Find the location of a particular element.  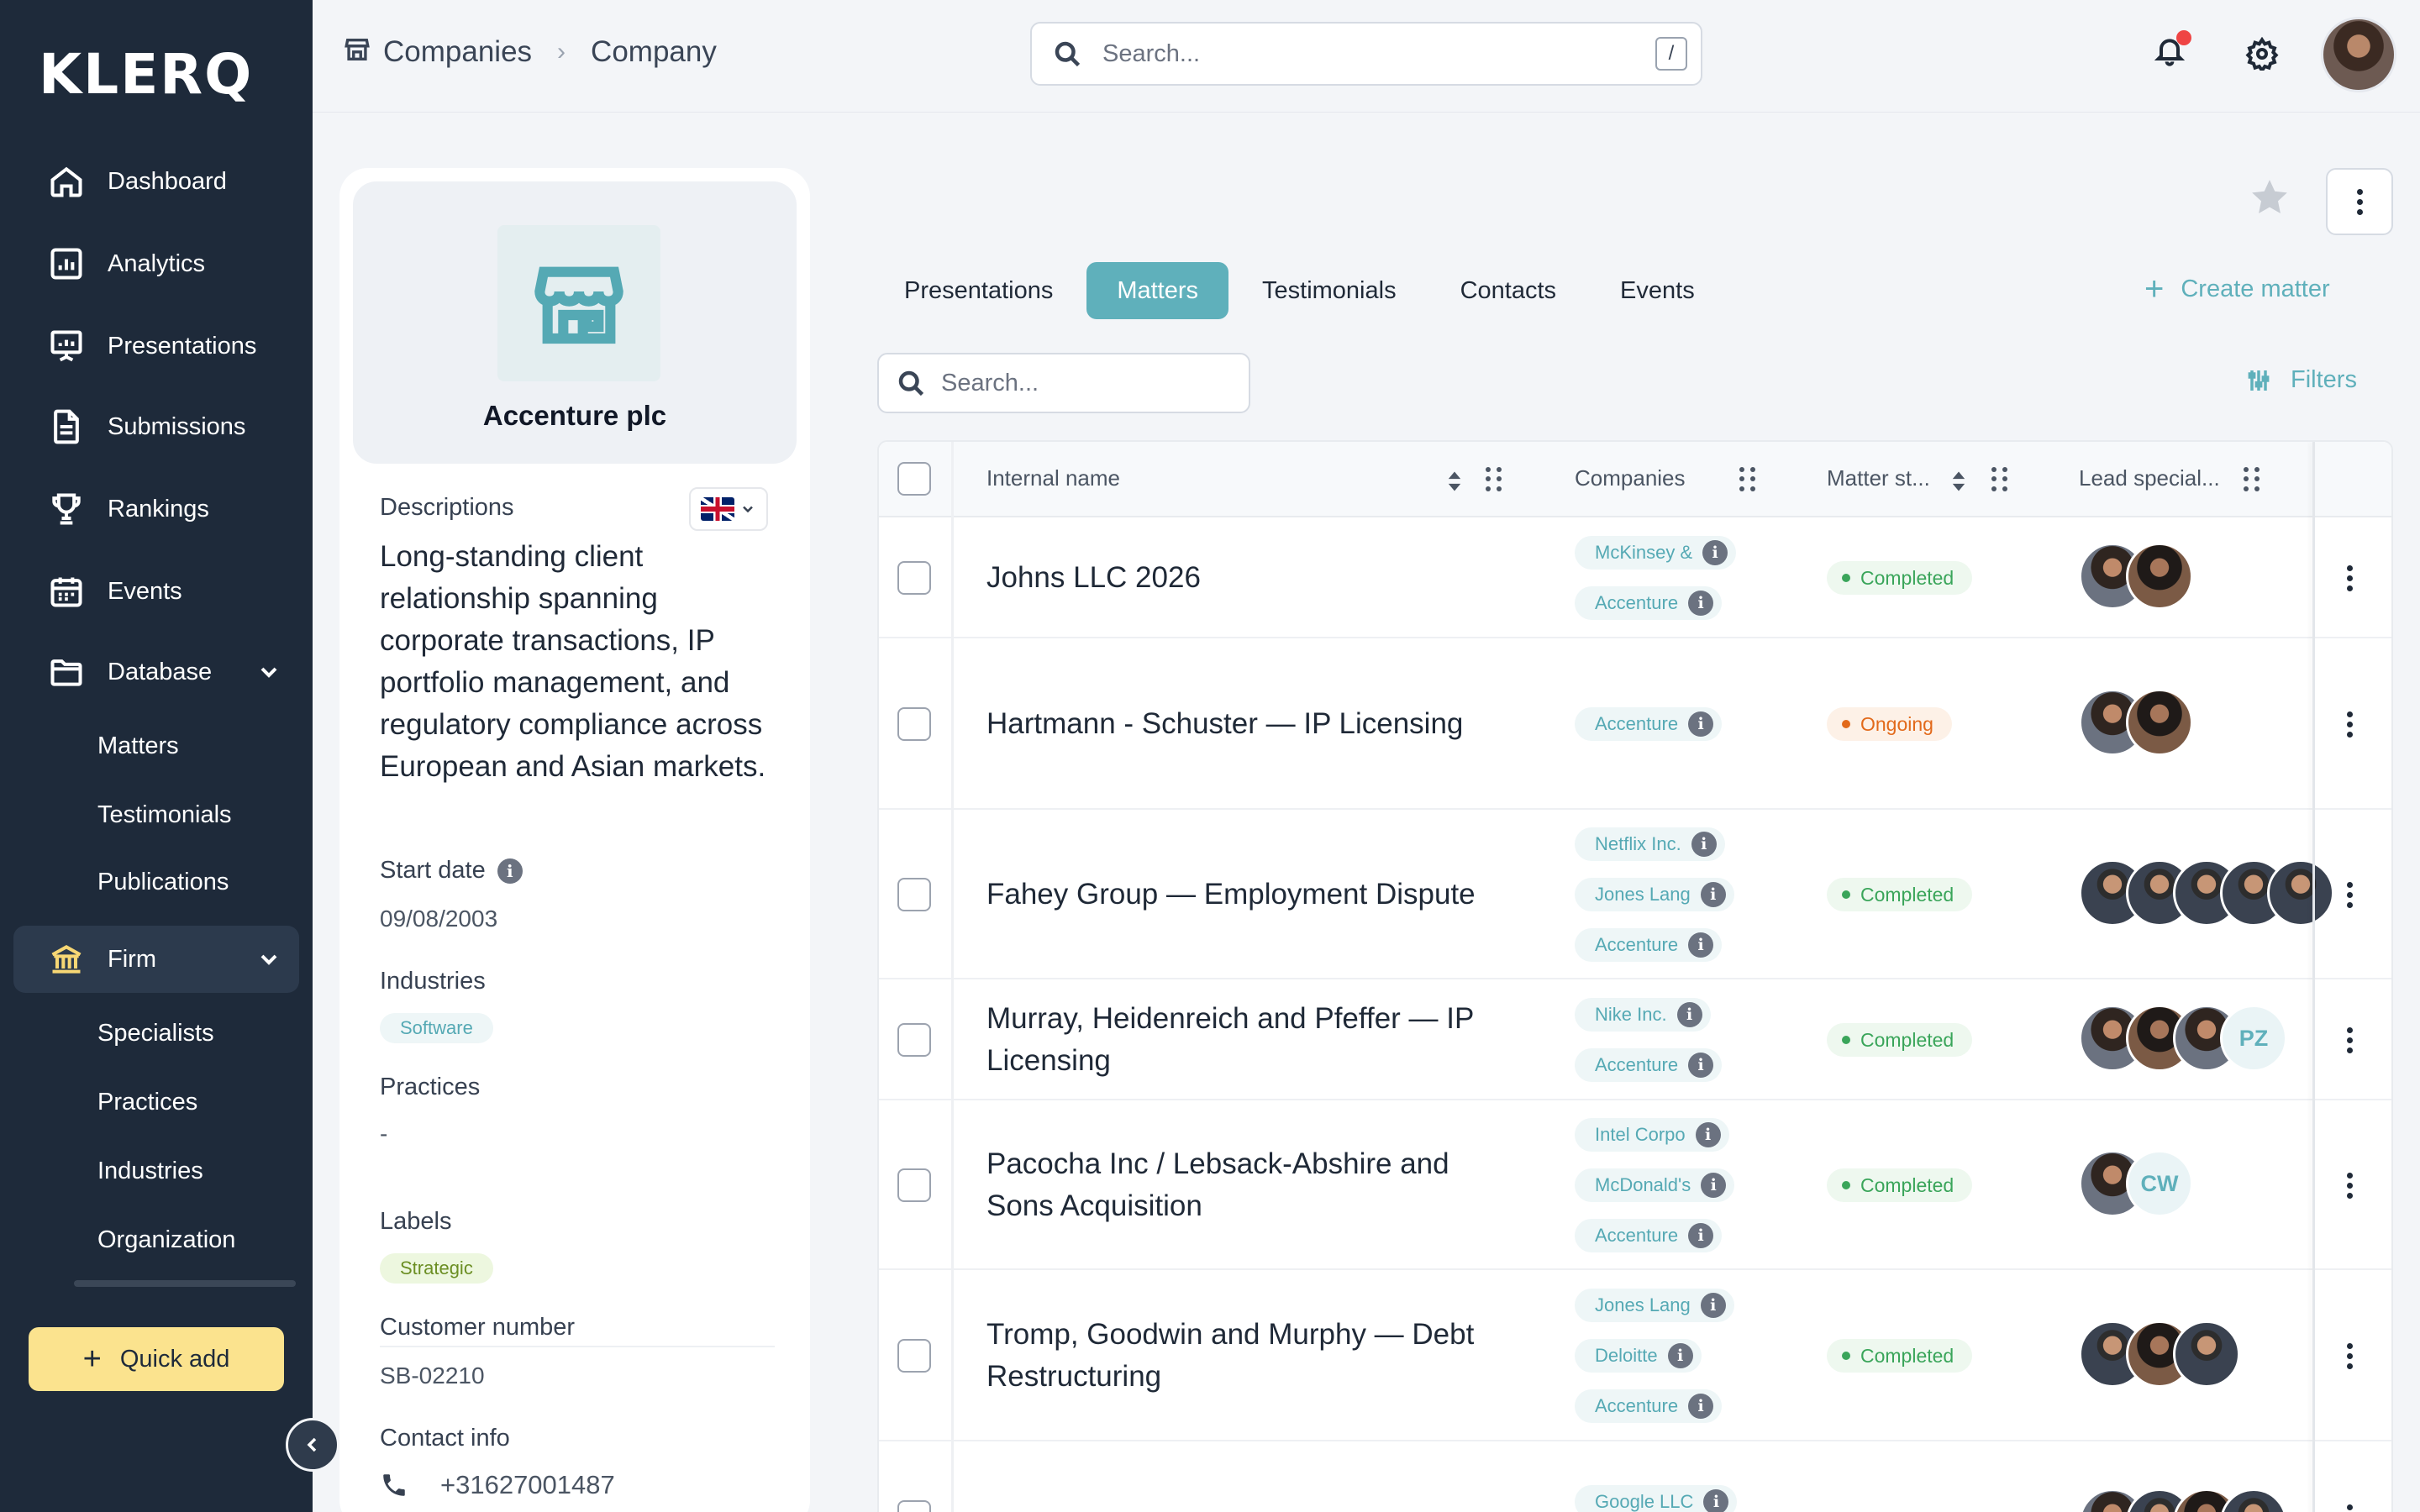

specialist-initials-avatar: PZ is located at coordinates (2253, 1038).